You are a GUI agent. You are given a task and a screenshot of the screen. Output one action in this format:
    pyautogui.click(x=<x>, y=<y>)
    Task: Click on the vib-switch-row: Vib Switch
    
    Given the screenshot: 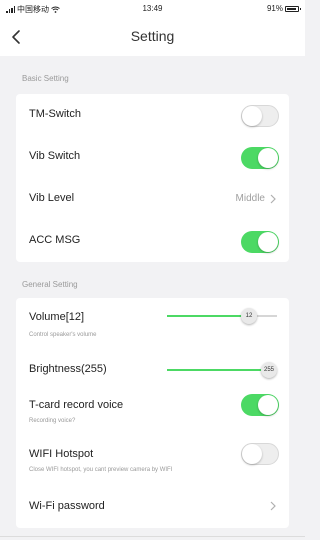 What is the action you would take?
    pyautogui.click(x=152, y=157)
    